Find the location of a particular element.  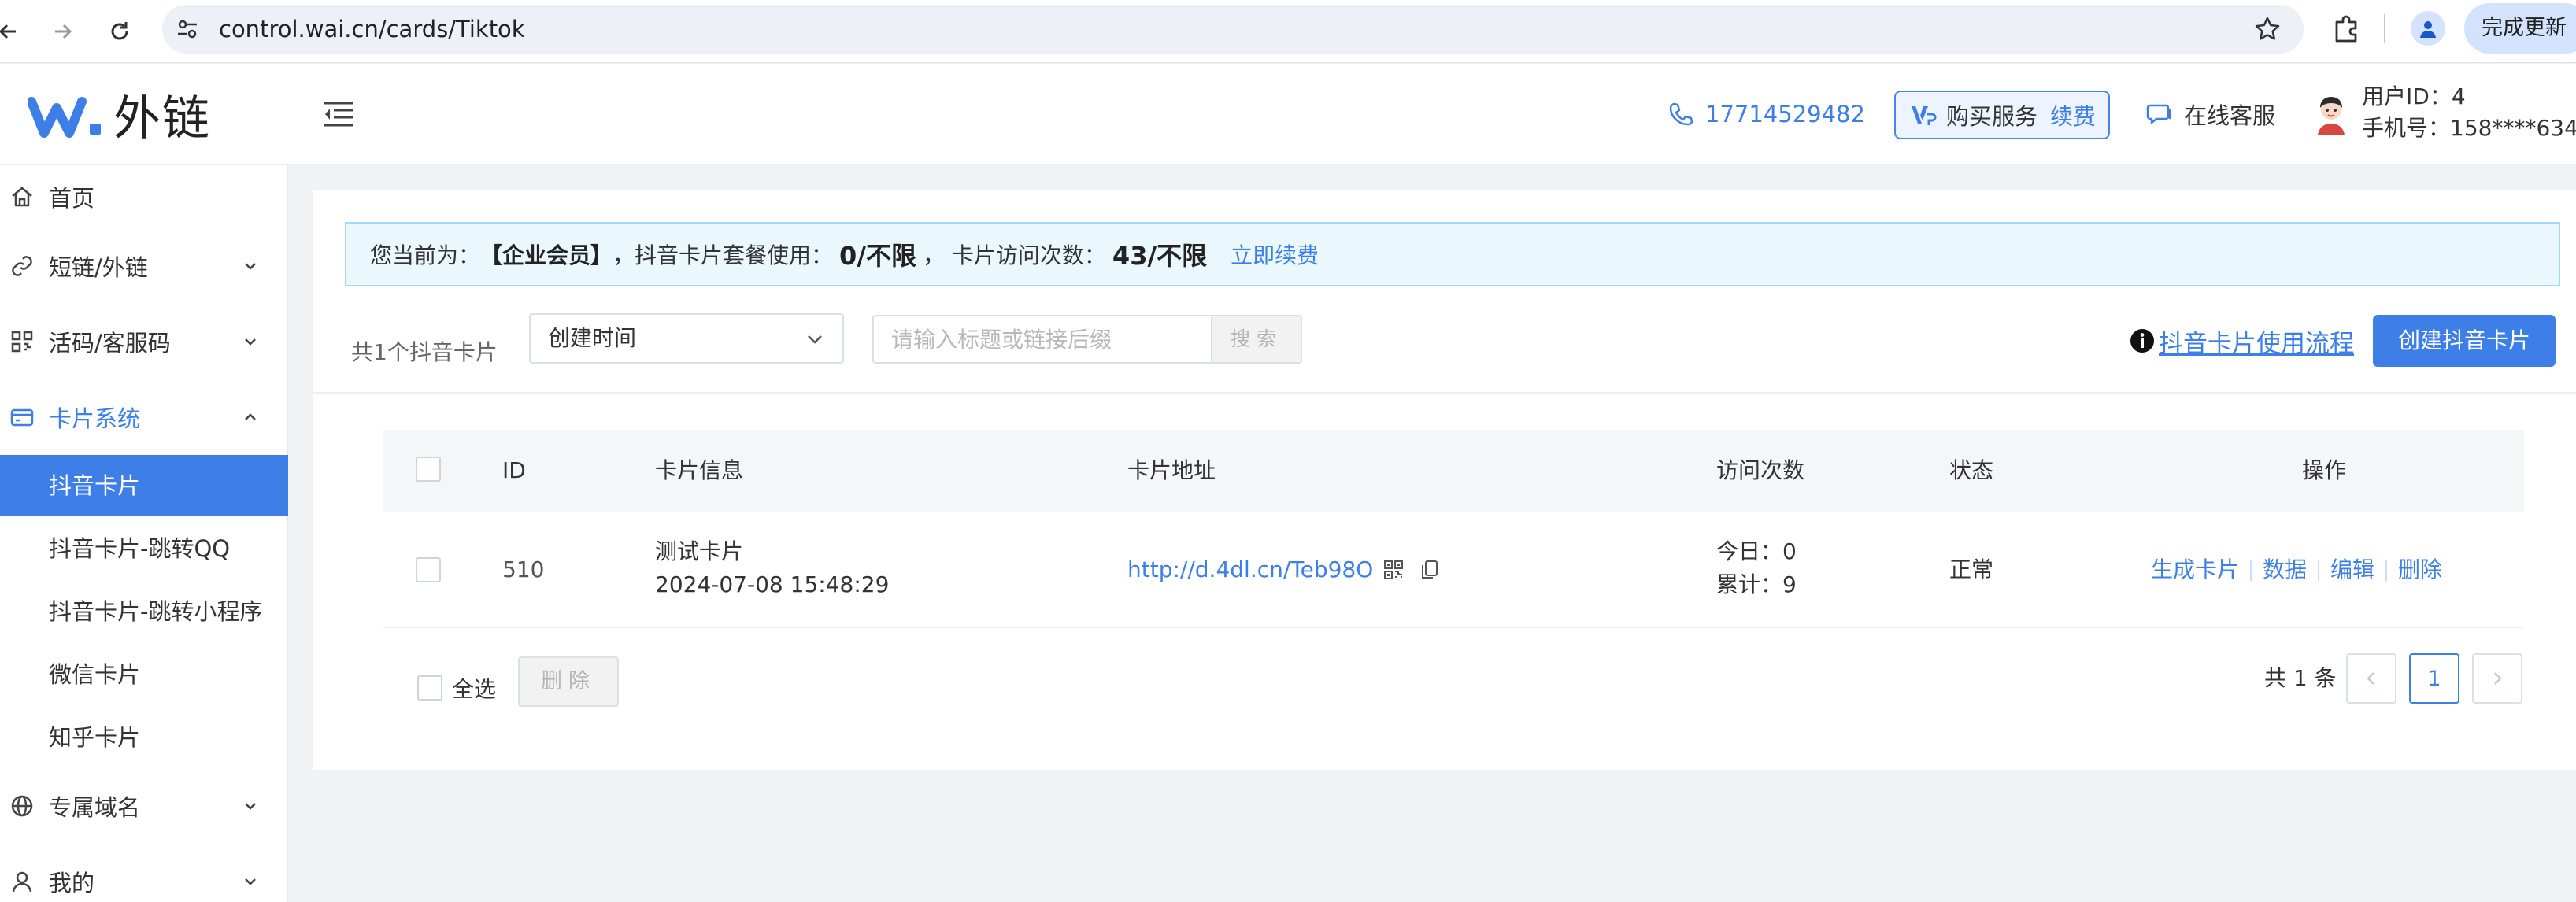

usage-flow-link: 抖音卡片使用流程 is located at coordinates (2241, 340).